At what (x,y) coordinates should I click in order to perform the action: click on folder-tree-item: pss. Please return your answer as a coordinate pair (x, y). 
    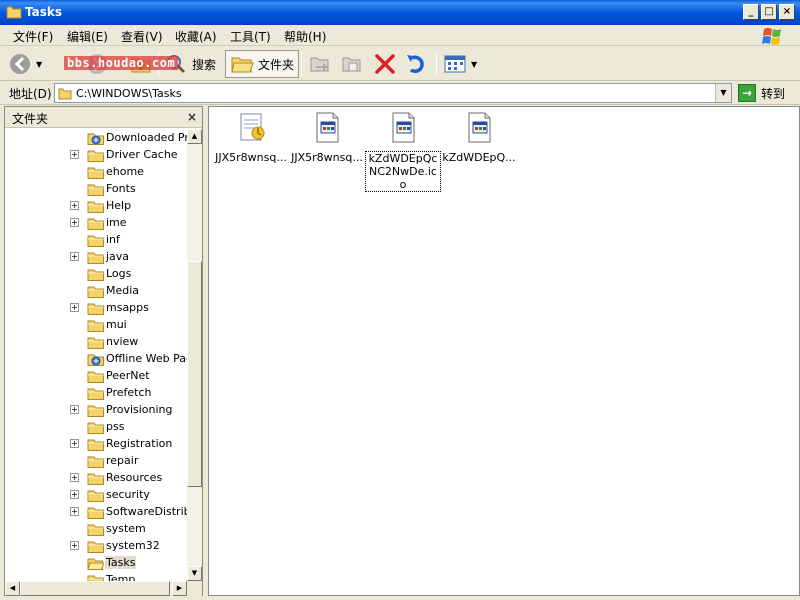
    Looking at the image, I should click on (96, 427).